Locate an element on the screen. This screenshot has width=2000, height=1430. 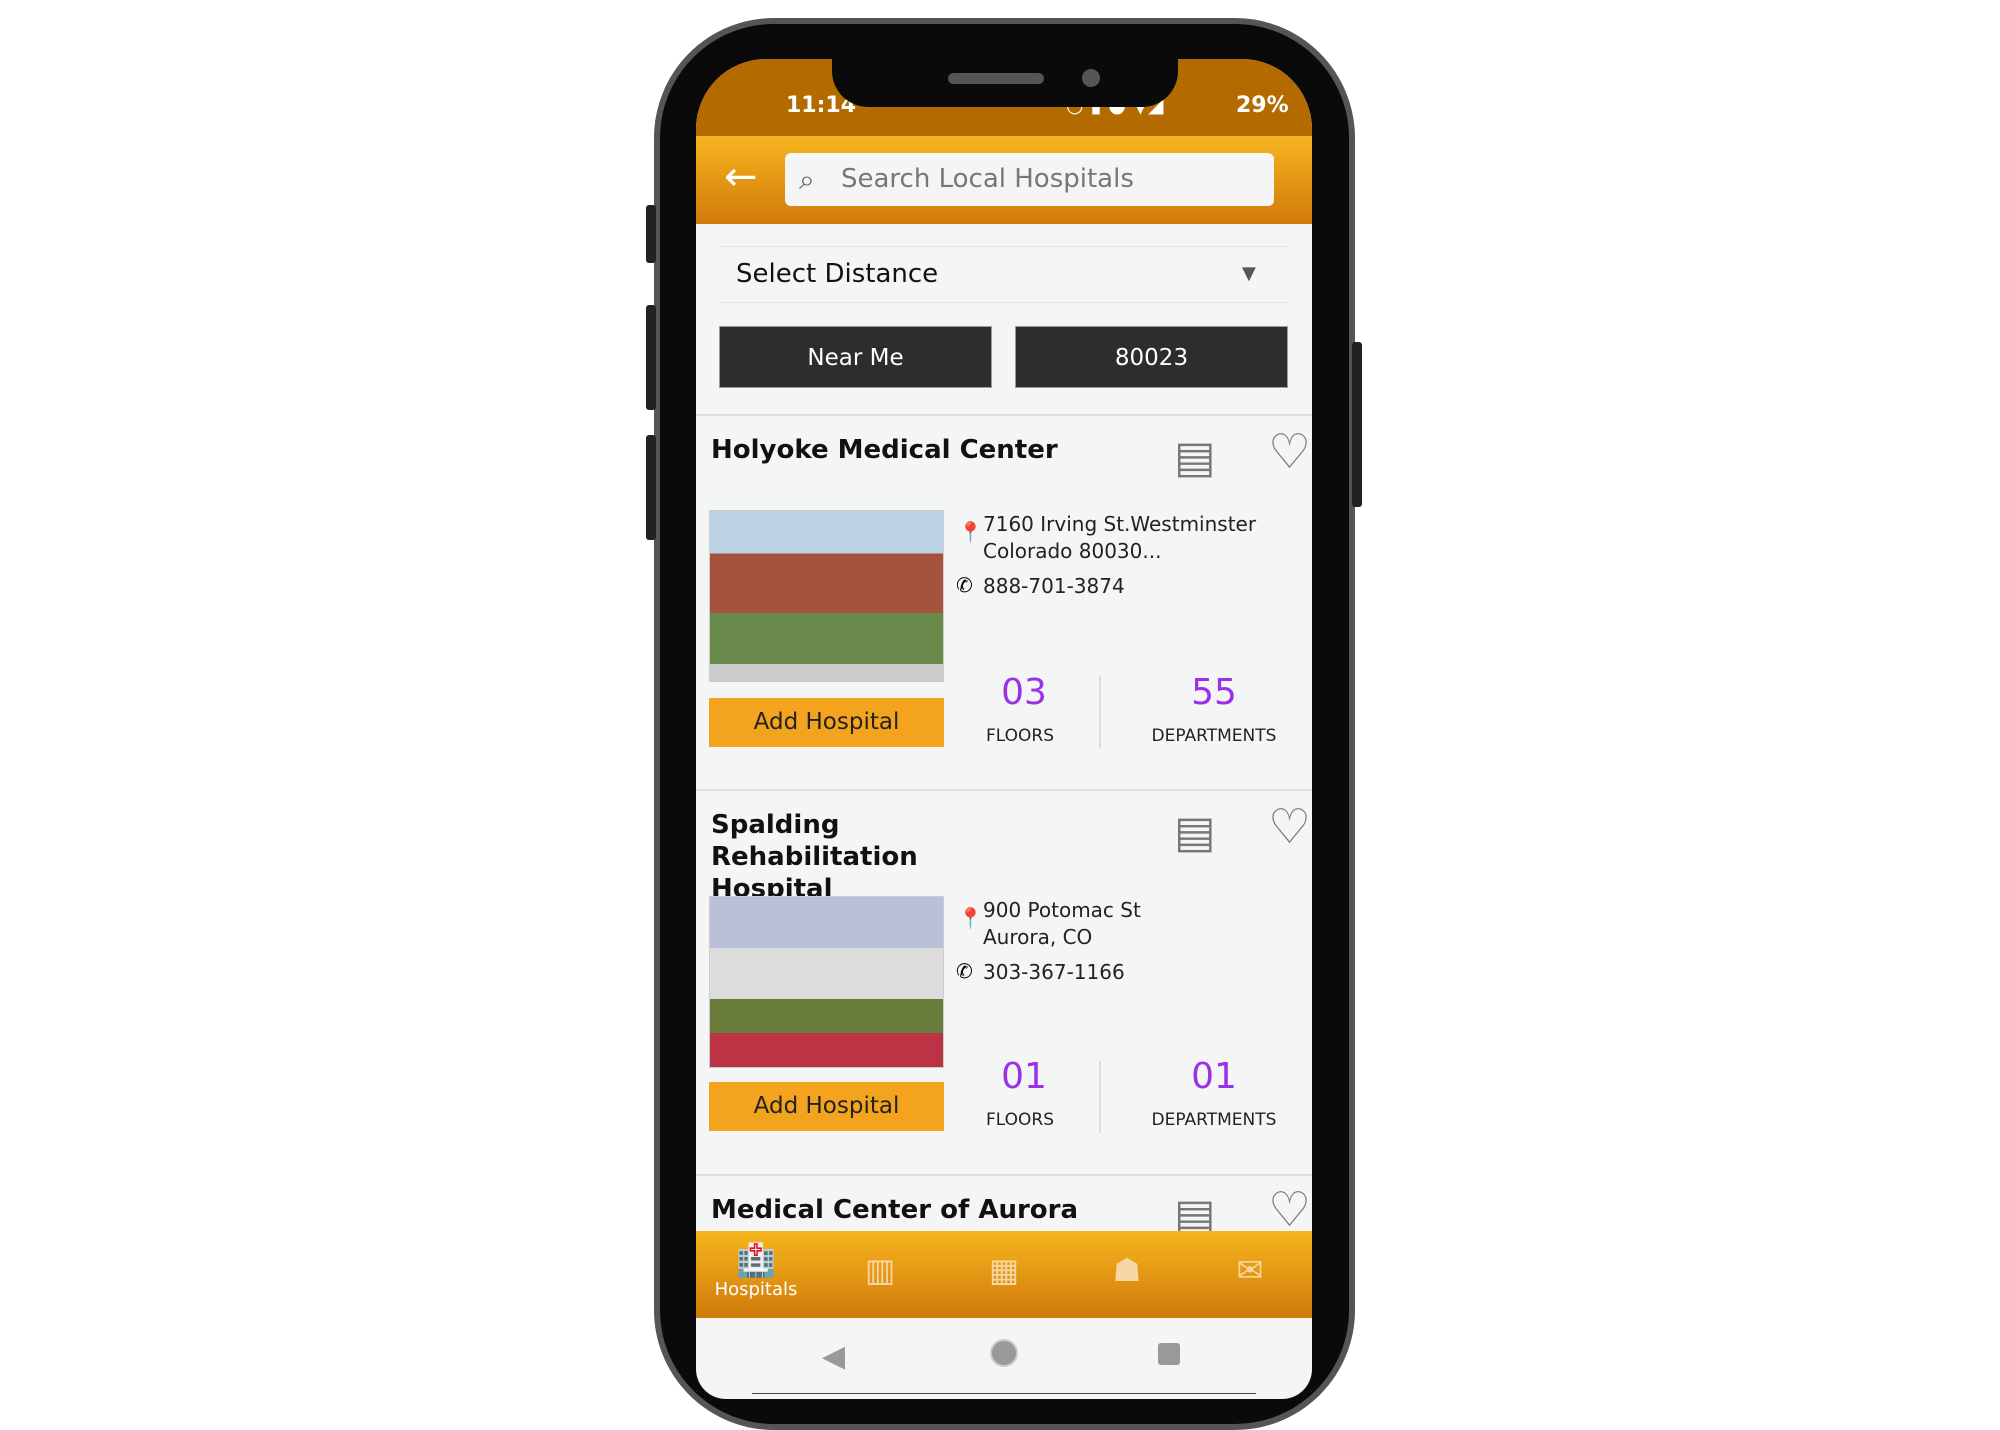
departments-count: 01 is located at coordinates (1214, 1076).